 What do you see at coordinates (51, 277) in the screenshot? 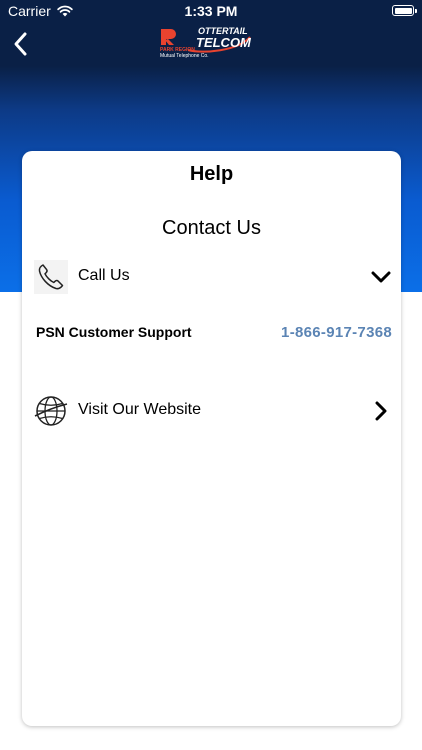
I see `phone-icon` at bounding box center [51, 277].